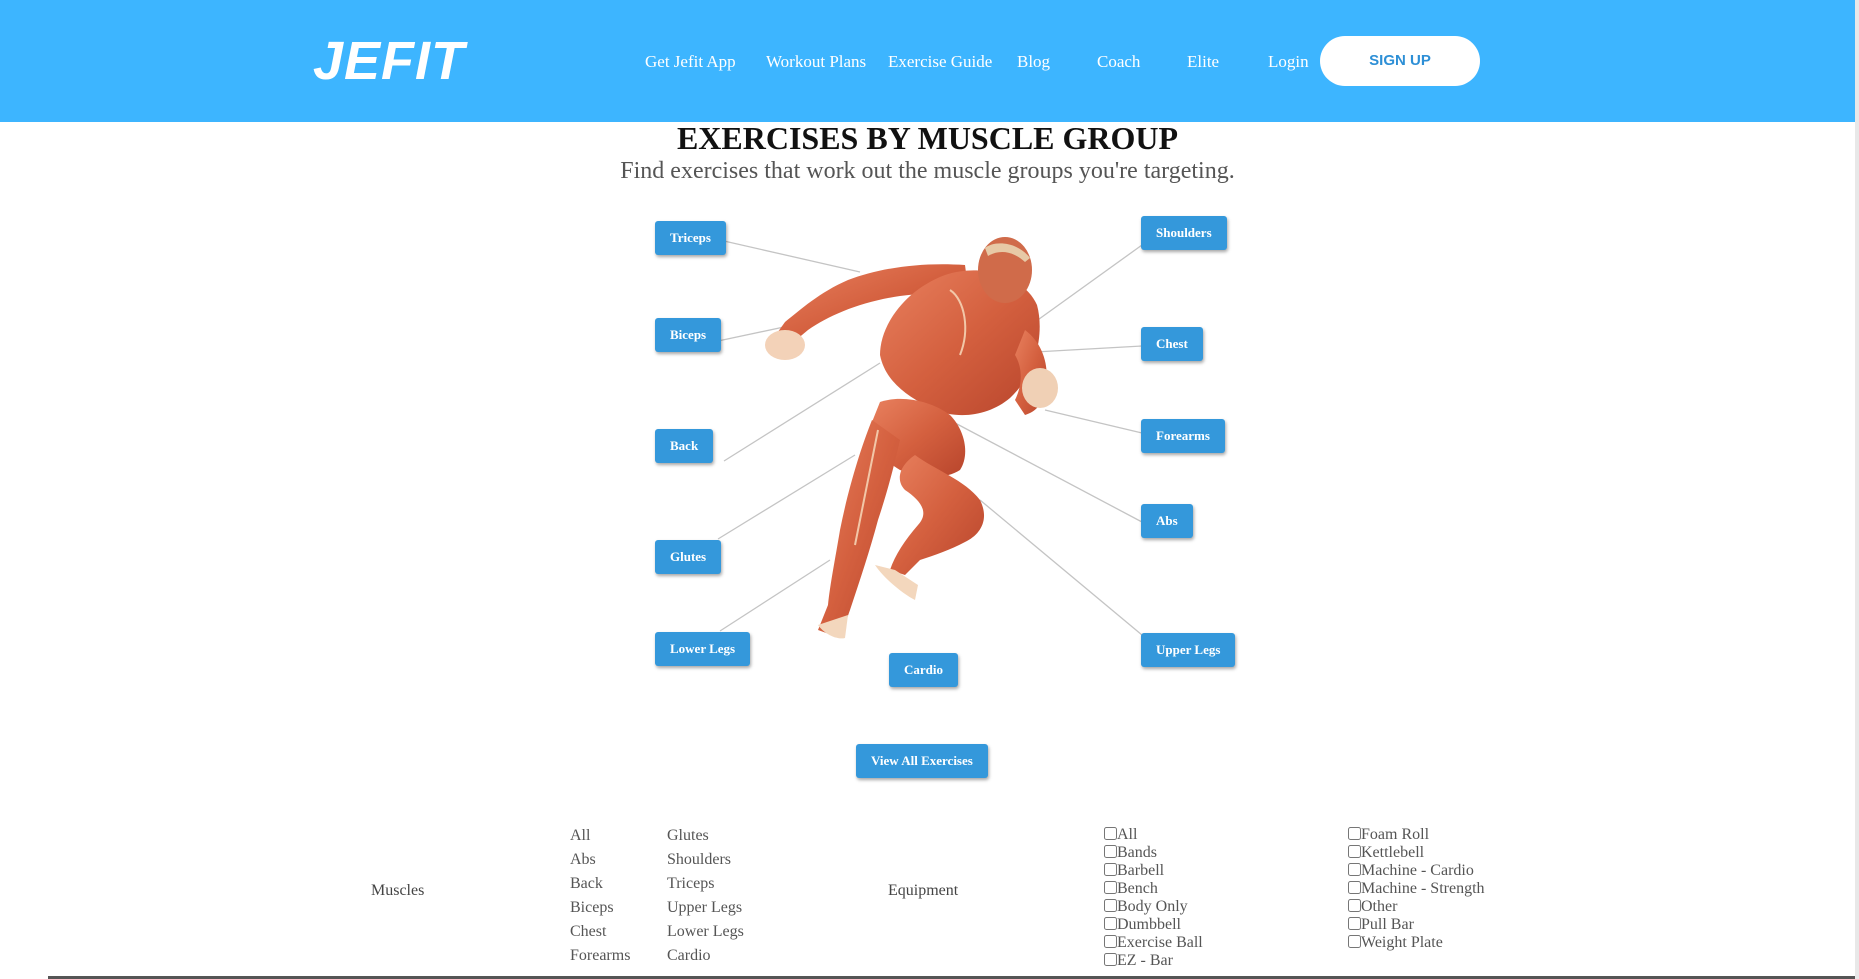 The width and height of the screenshot is (1859, 979). Describe the element at coordinates (1203, 62) in the screenshot. I see `nav-elite: Elite` at that location.